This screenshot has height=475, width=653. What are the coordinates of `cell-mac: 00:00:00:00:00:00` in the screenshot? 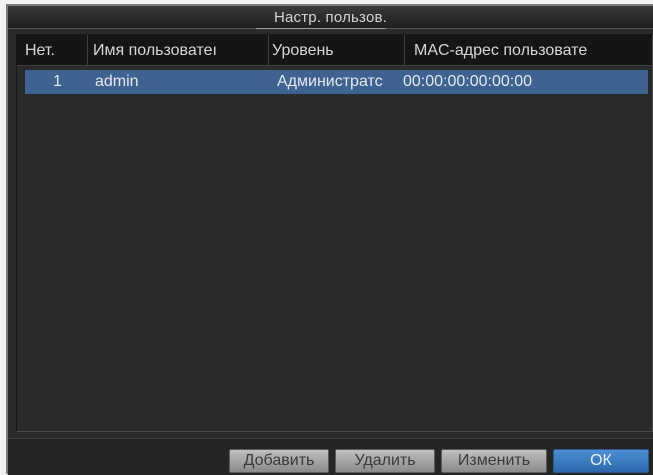 It's located at (468, 81).